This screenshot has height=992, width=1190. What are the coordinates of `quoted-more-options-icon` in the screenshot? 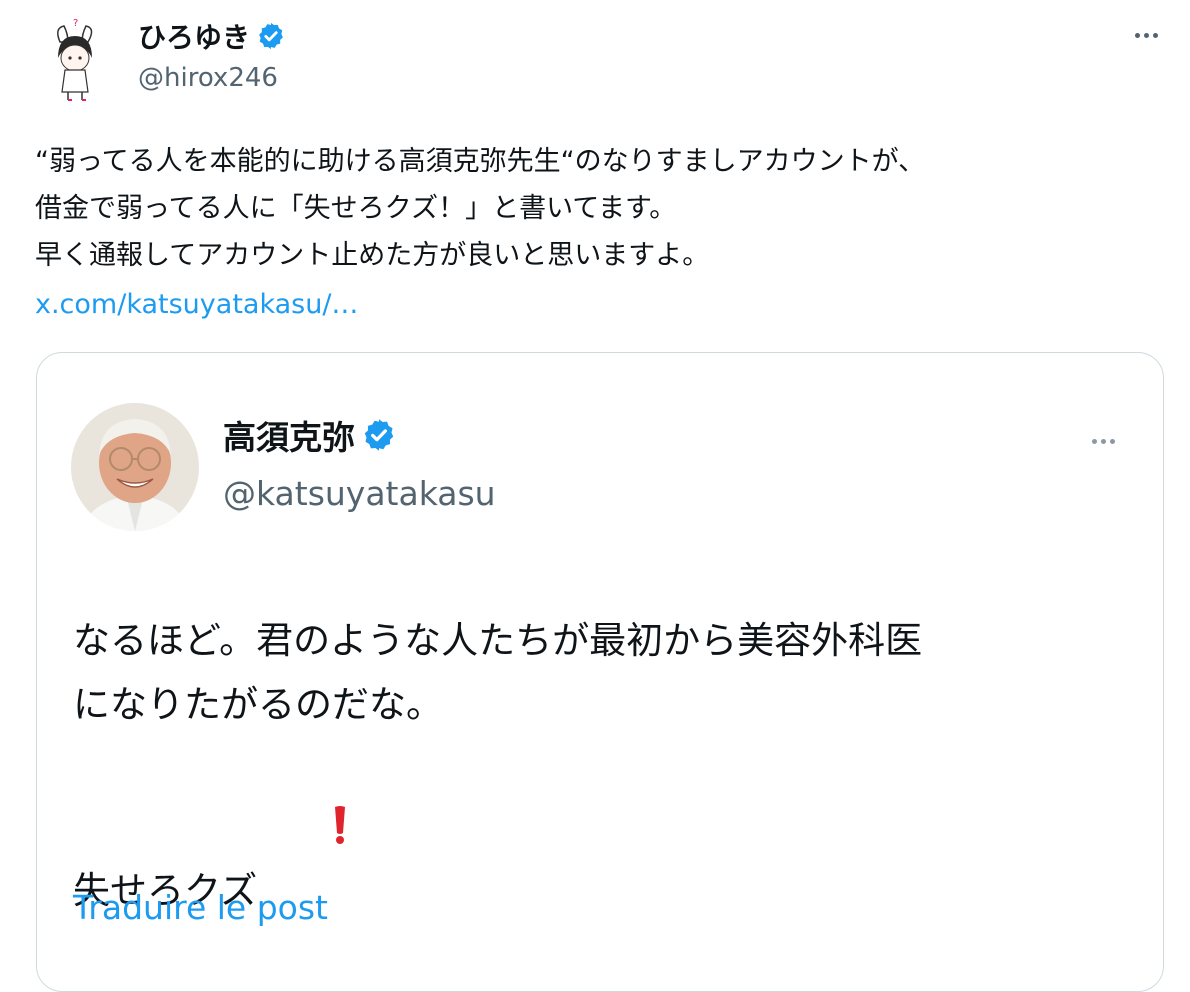 It's located at (1103, 441).